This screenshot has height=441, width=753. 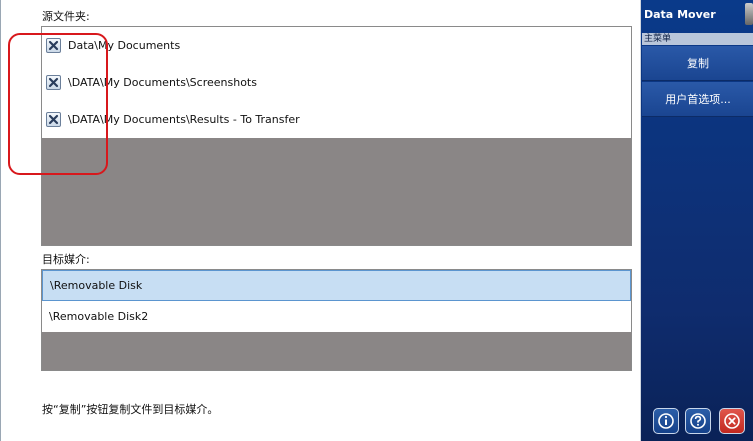 I want to click on close-button, so click(x=732, y=421).